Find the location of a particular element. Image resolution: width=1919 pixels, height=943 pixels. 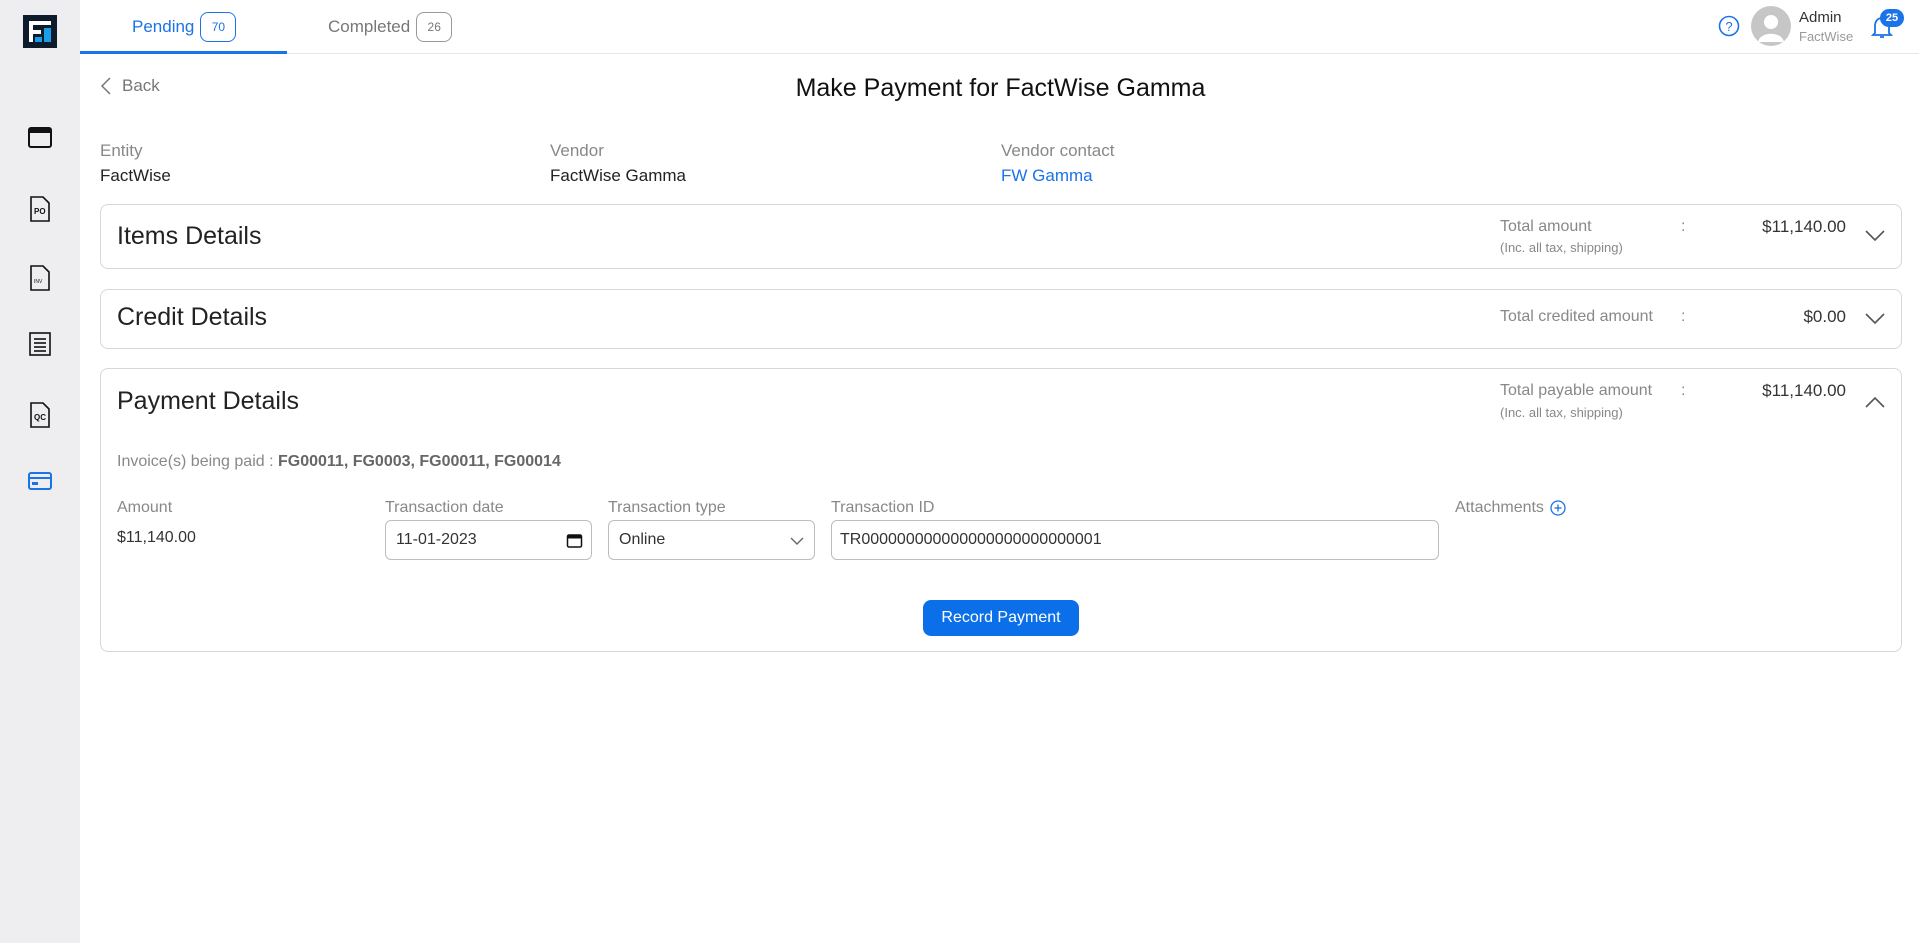

items-details-title: Items Details is located at coordinates (189, 236).